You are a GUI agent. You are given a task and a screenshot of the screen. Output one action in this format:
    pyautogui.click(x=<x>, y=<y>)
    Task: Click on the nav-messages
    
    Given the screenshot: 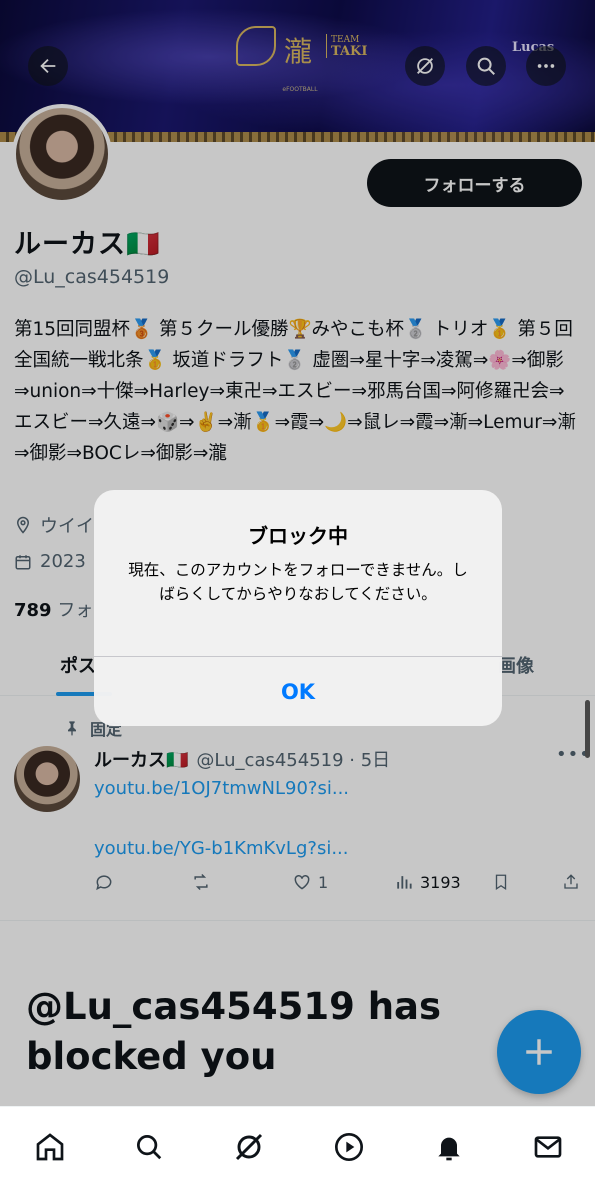 What is the action you would take?
    pyautogui.click(x=548, y=1147)
    